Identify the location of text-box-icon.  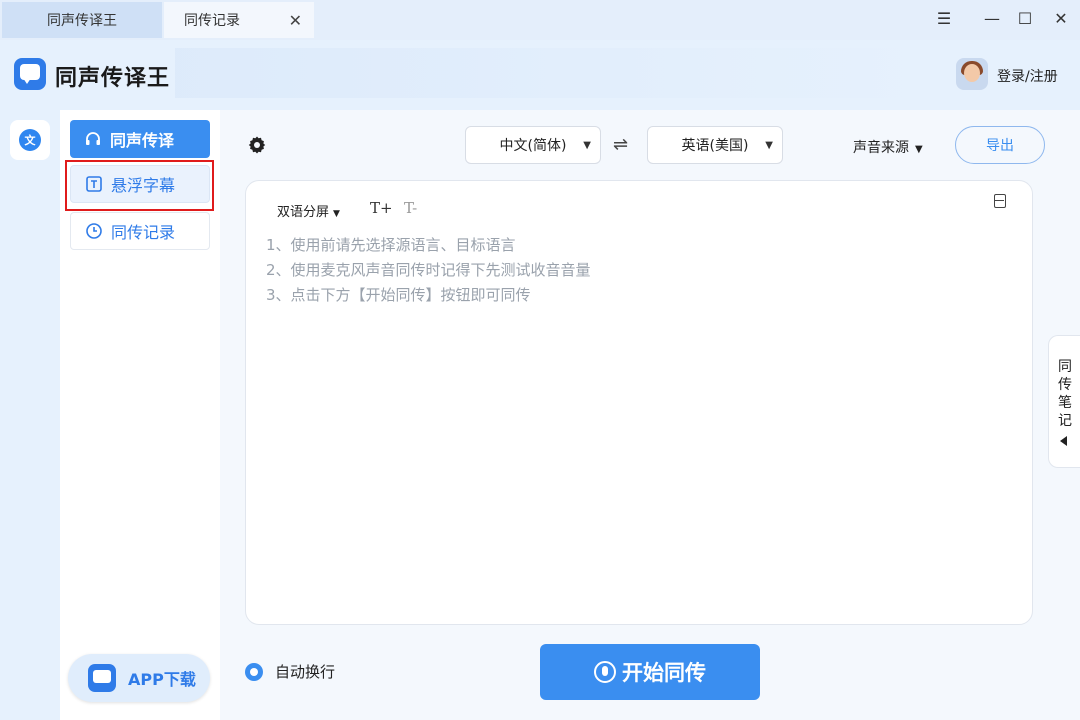
(94, 184).